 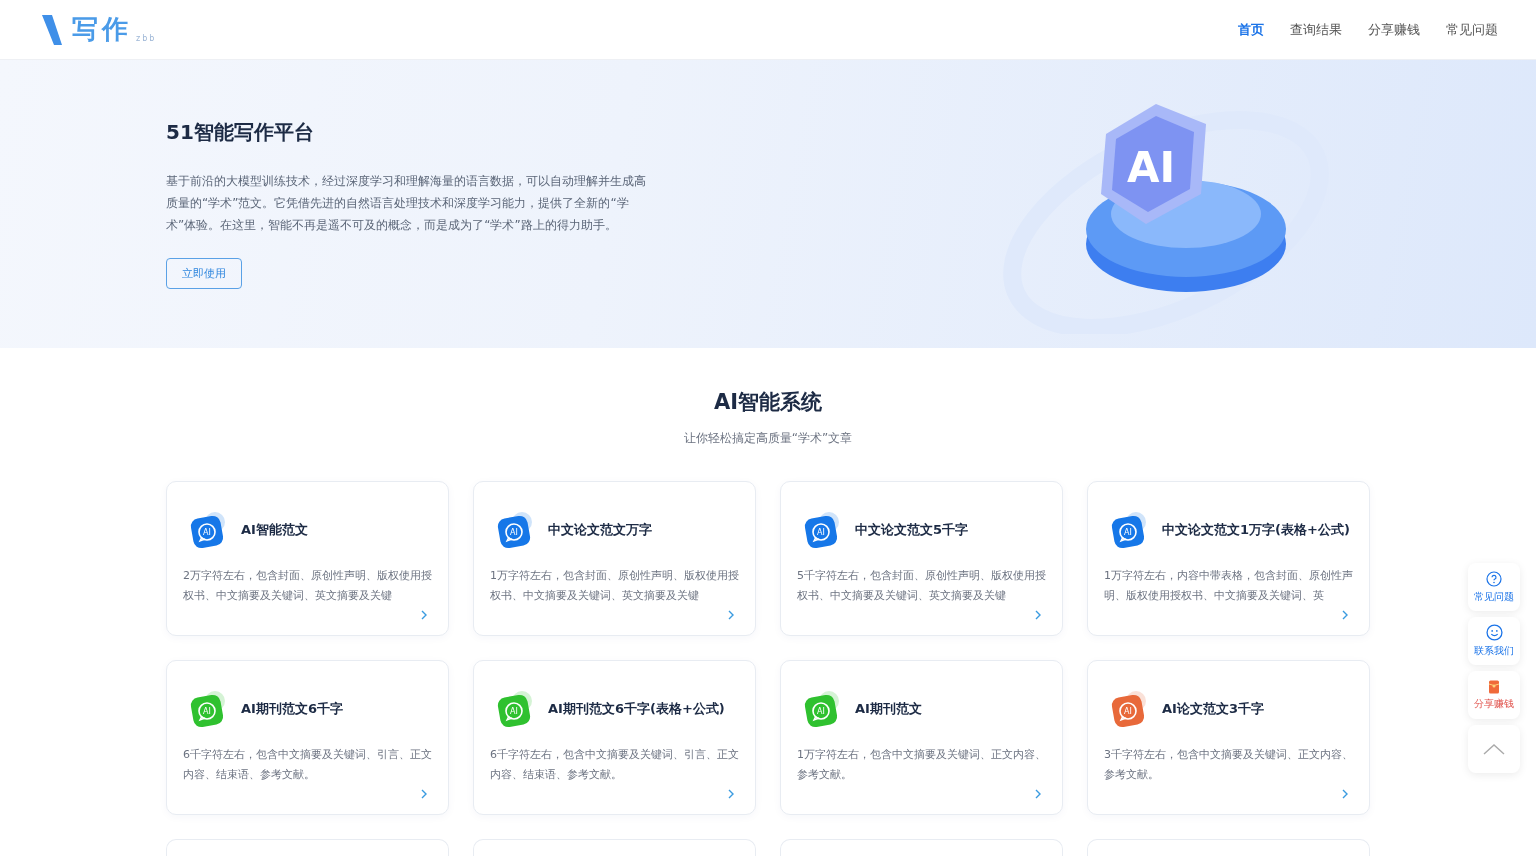 I want to click on service-card: AI AI期刊范文6千字(表格+公式) 6千字符左右，包含中文摘要及关键词、引言、正文内容、结束语、参考文献。, so click(x=614, y=737).